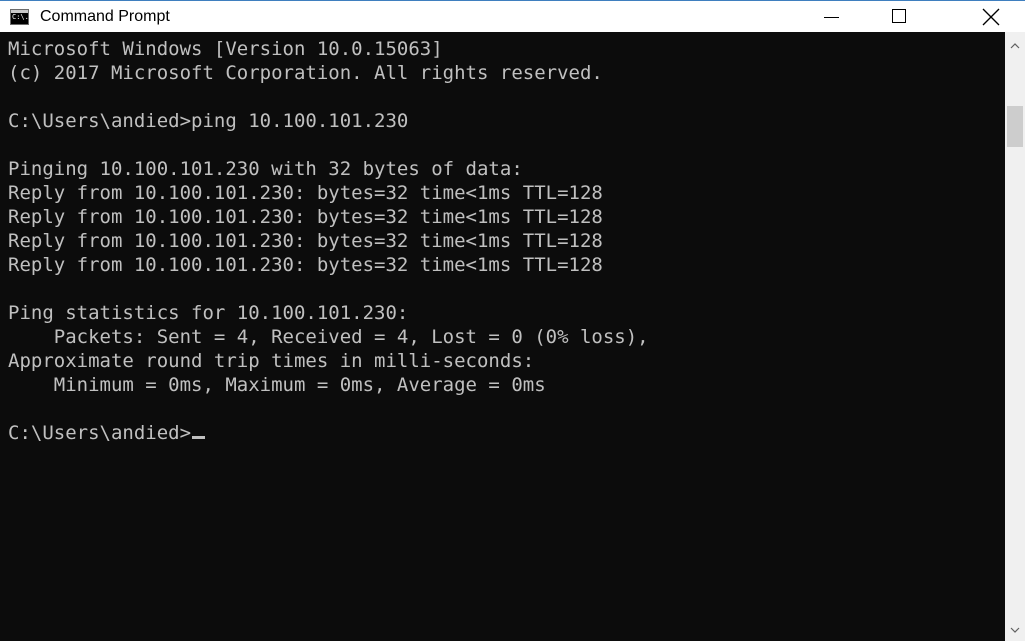 The width and height of the screenshot is (1025, 641). Describe the element at coordinates (1015, 630) in the screenshot. I see `chevron-down-icon` at that location.